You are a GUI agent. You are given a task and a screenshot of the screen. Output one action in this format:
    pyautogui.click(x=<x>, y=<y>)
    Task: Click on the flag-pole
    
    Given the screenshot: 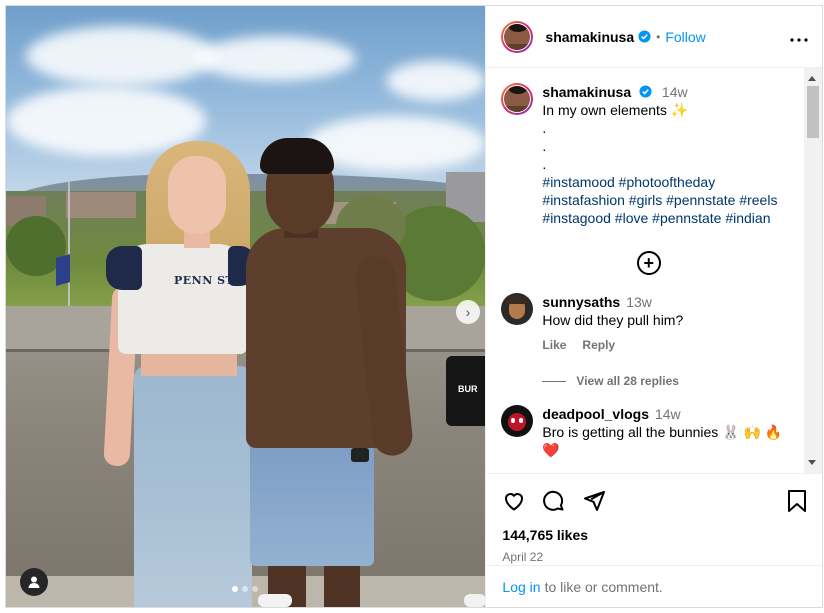 What is the action you would take?
    pyautogui.click(x=69, y=246)
    